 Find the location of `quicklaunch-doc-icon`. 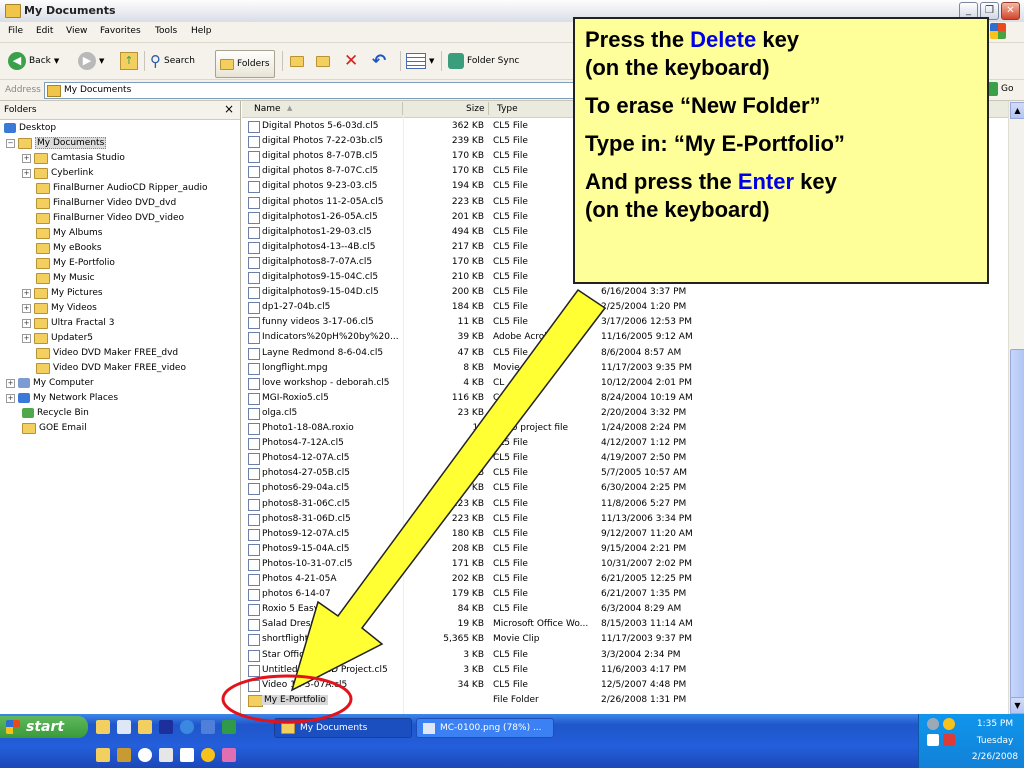

quicklaunch-doc-icon is located at coordinates (124, 727).